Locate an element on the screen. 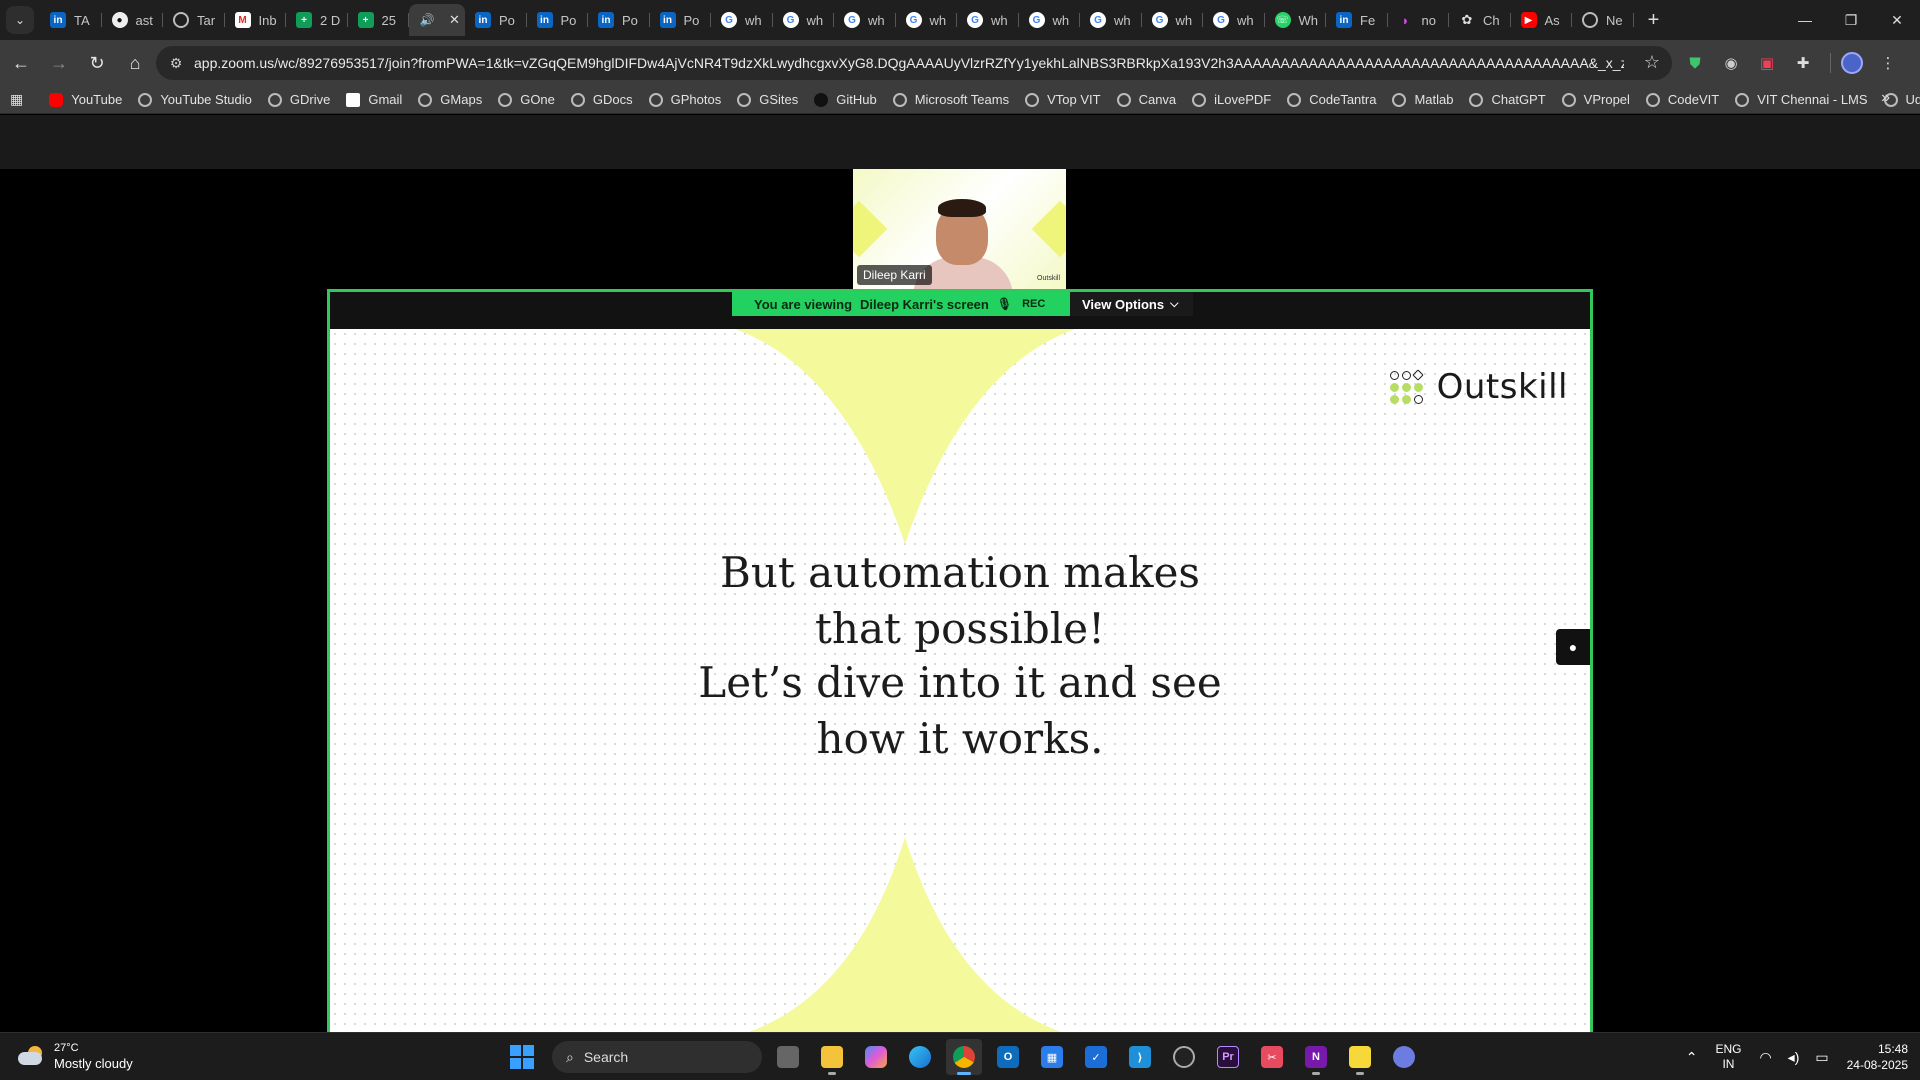 This screenshot has height=1080, width=1920. decorative-shape is located at coordinates (1048, 229).